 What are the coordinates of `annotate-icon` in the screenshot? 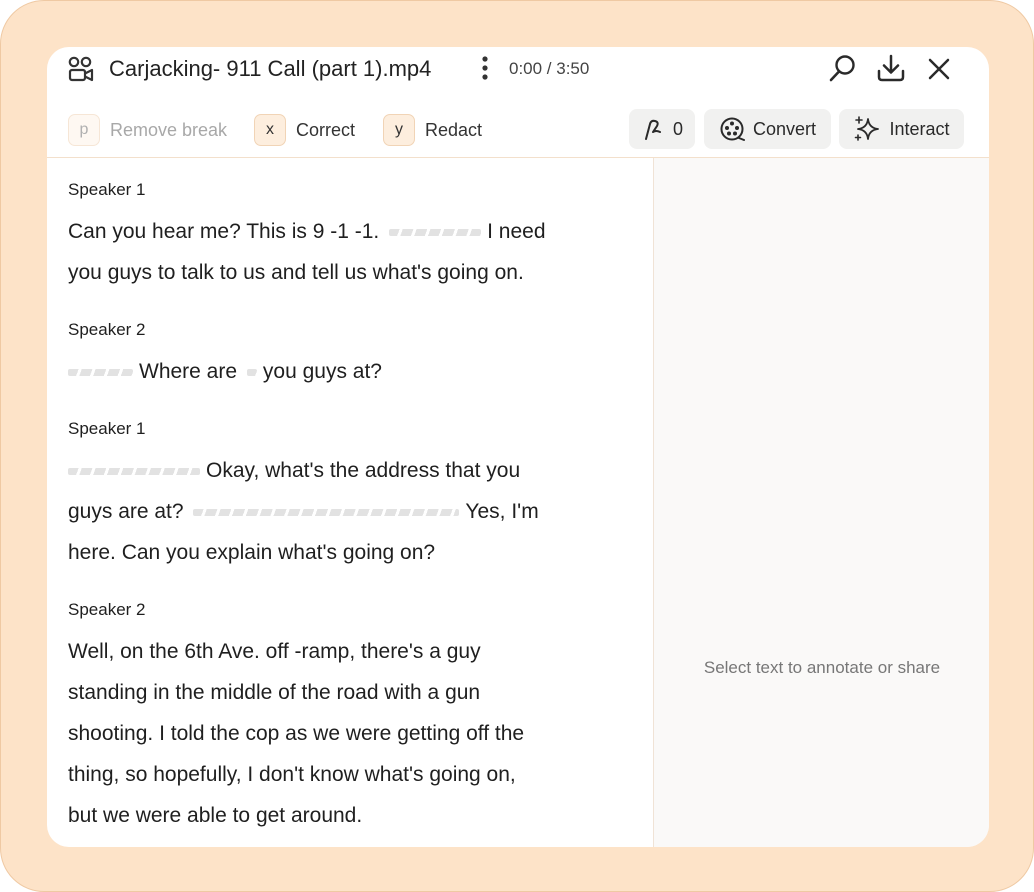 It's located at (652, 129).